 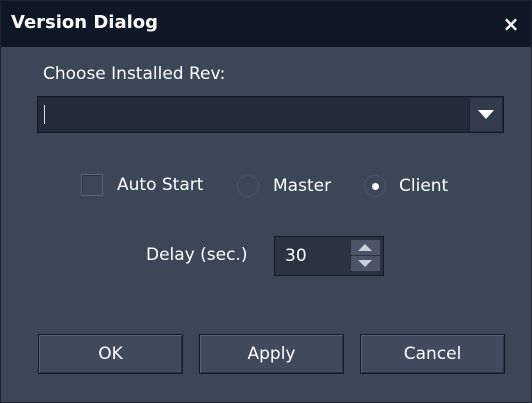 What do you see at coordinates (44, 114) in the screenshot?
I see `text-caret` at bounding box center [44, 114].